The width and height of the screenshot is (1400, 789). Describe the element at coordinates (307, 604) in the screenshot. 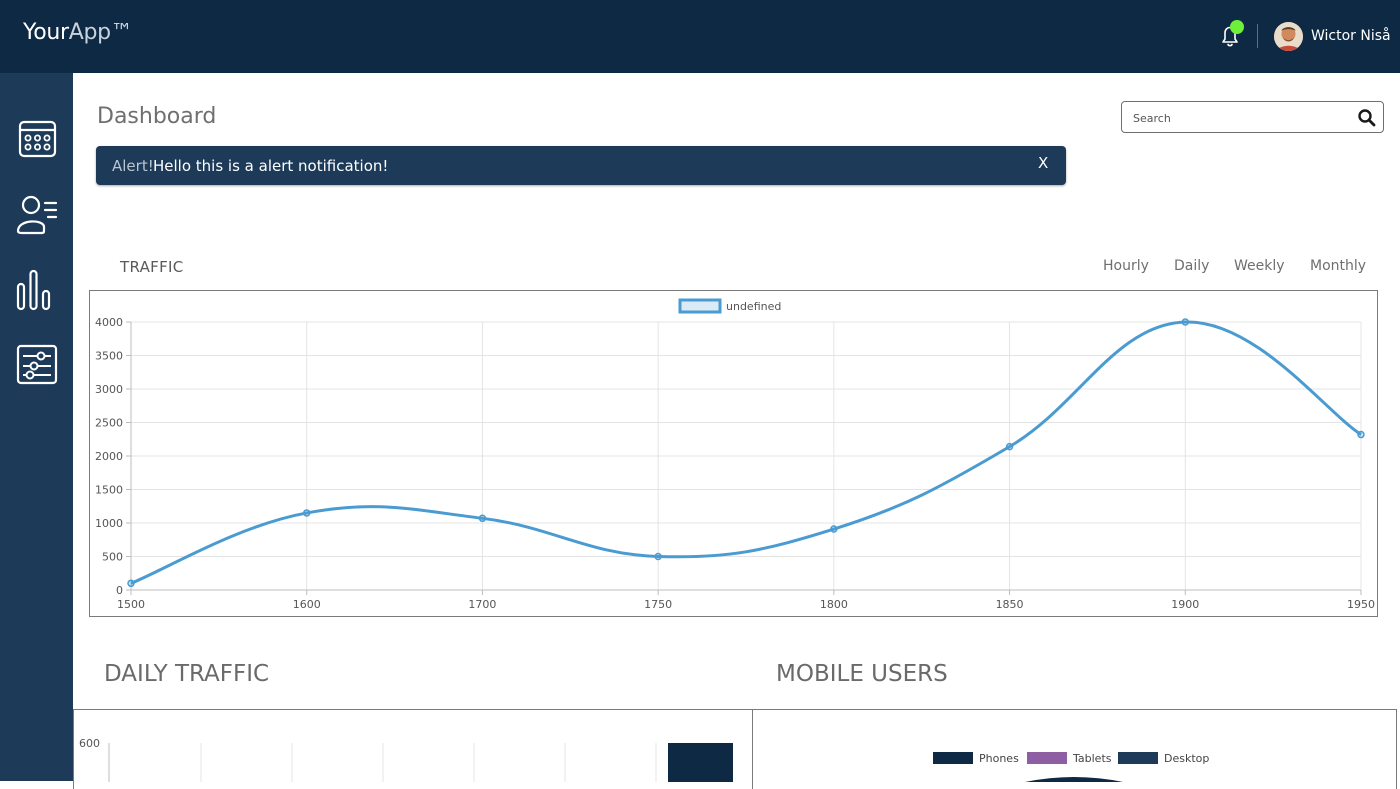

I see `x-tick-label: 1600` at that location.